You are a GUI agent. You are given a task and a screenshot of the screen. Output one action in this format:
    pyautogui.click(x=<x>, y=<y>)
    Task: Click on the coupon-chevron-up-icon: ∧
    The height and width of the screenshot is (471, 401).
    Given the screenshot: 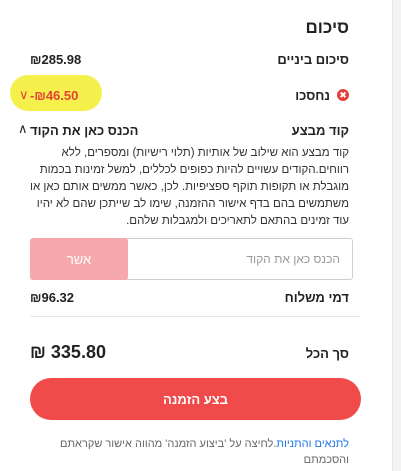 What is the action you would take?
    pyautogui.click(x=23, y=129)
    